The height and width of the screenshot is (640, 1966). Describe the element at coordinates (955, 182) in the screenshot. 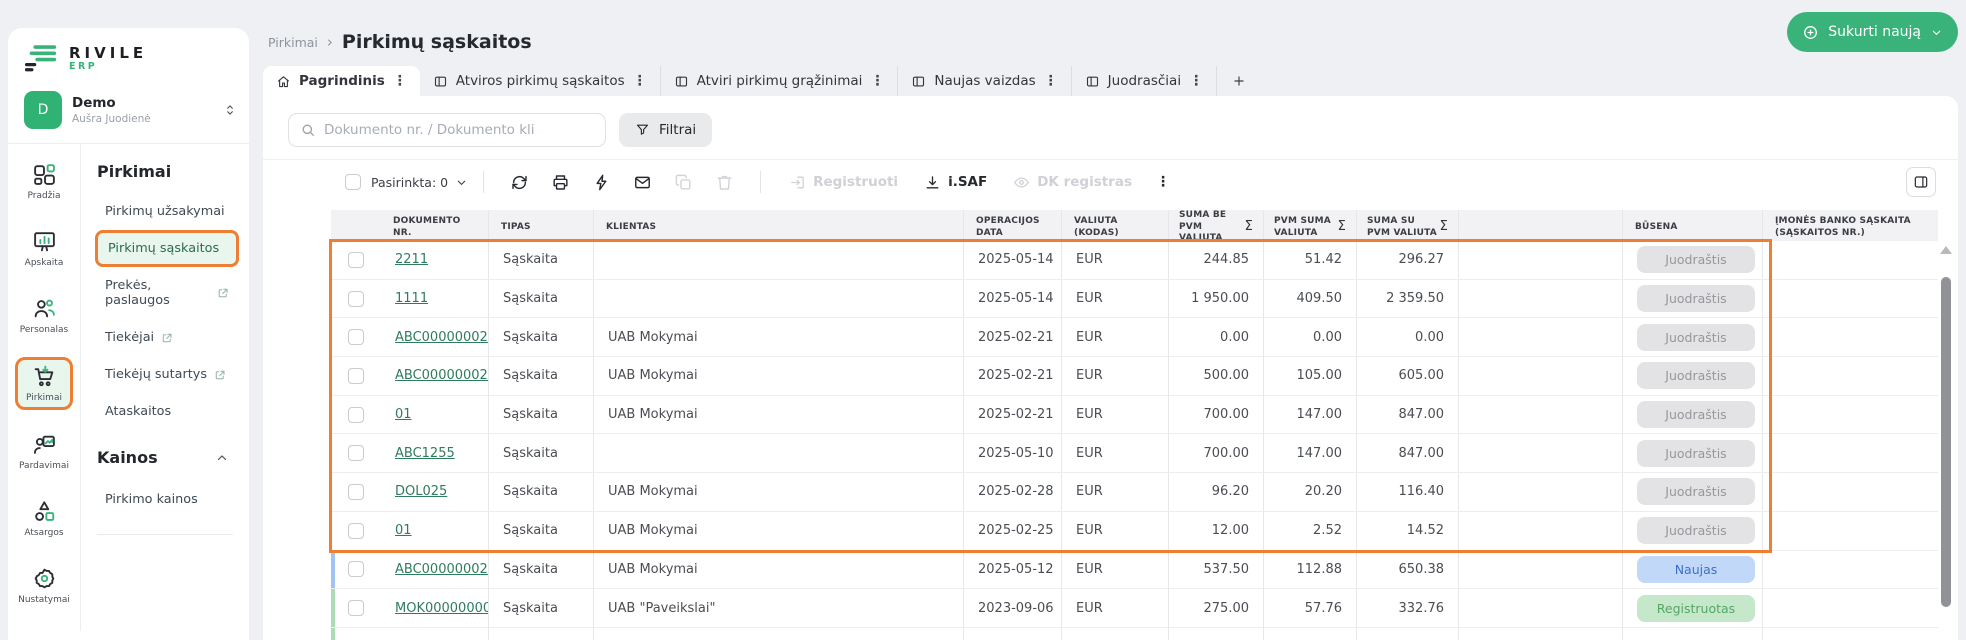

I see `action-i-saf: i.SAF` at that location.